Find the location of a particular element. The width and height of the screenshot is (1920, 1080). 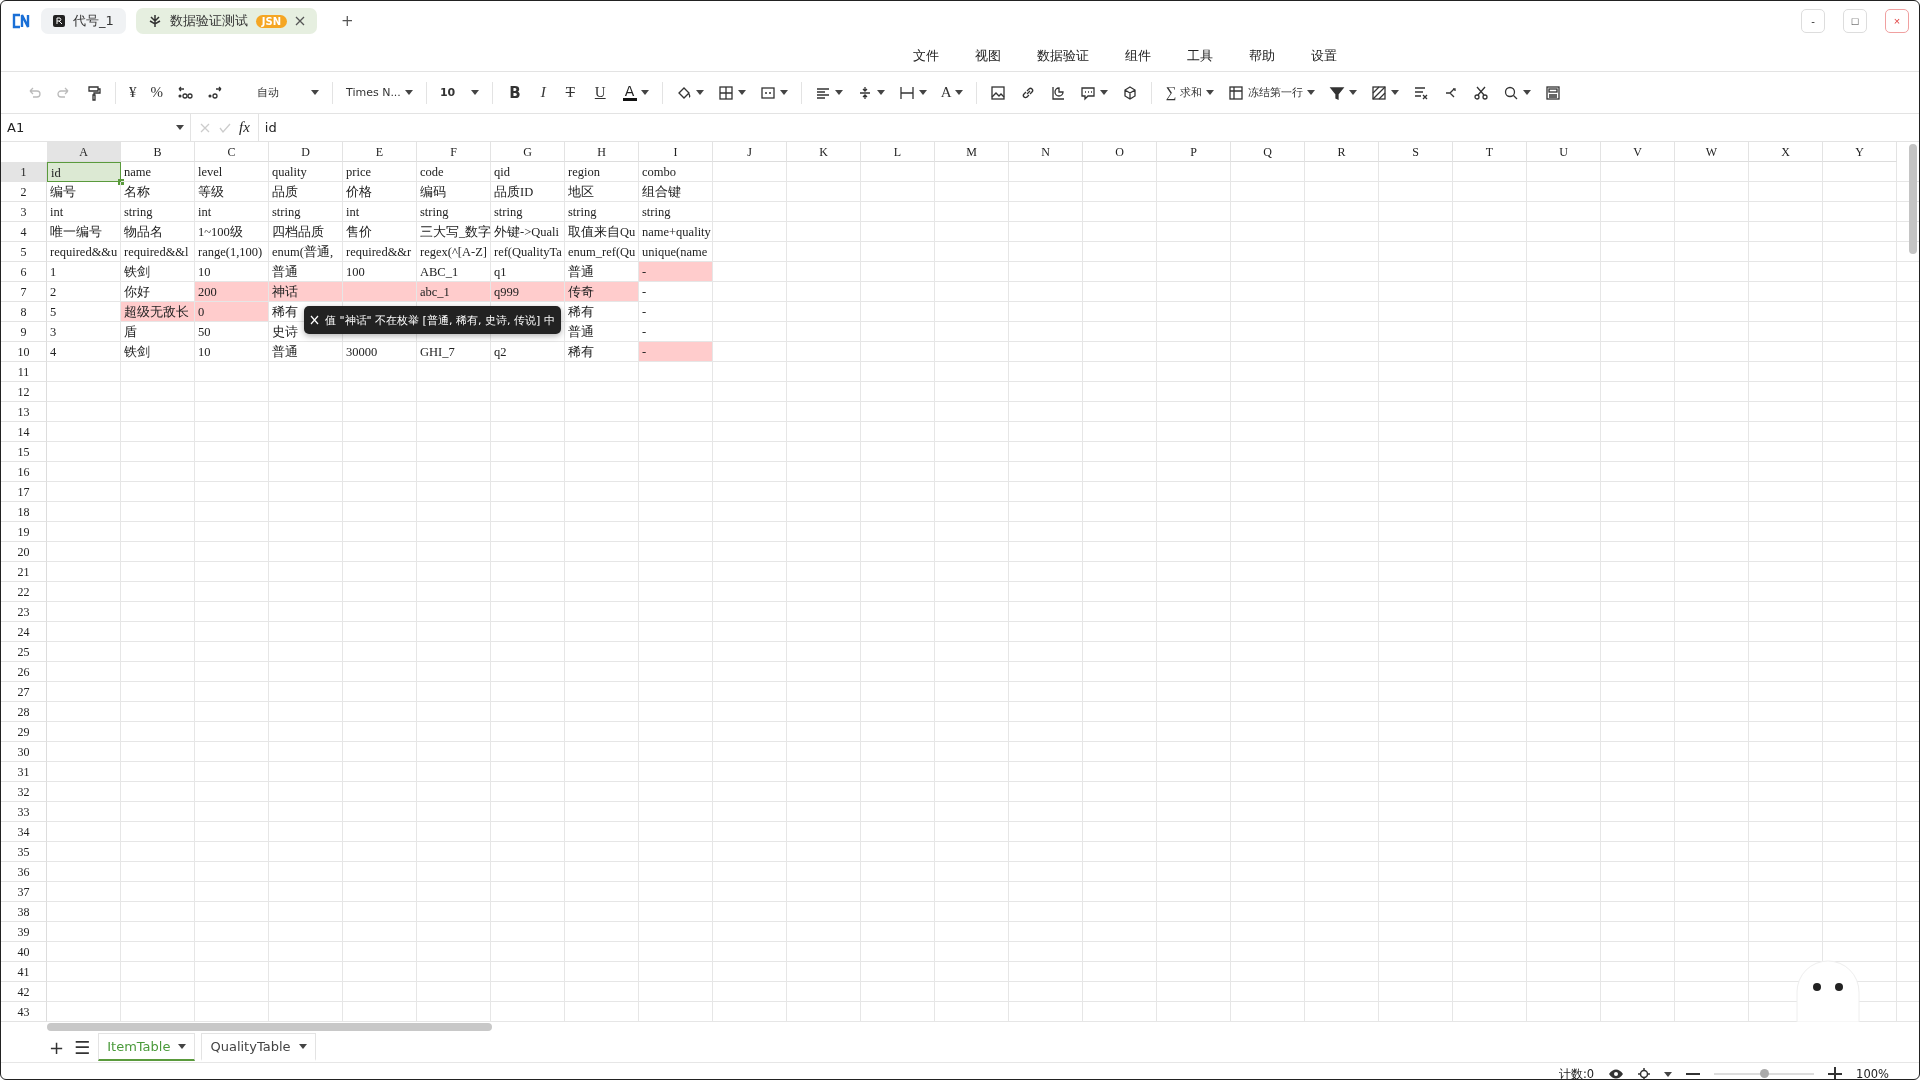

column-header: W is located at coordinates (1712, 152).